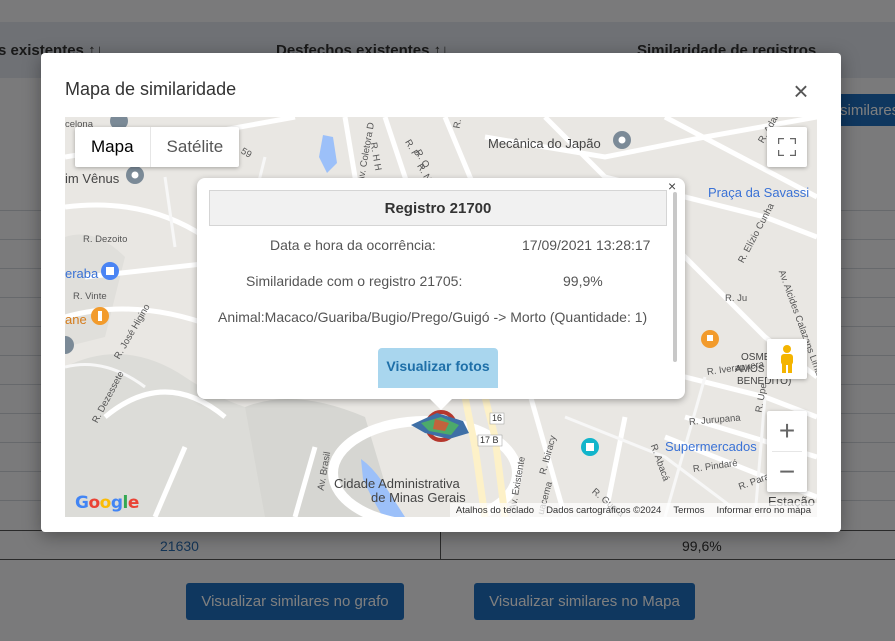  What do you see at coordinates (675, 277) in the screenshot?
I see `info-window-scrollbar` at bounding box center [675, 277].